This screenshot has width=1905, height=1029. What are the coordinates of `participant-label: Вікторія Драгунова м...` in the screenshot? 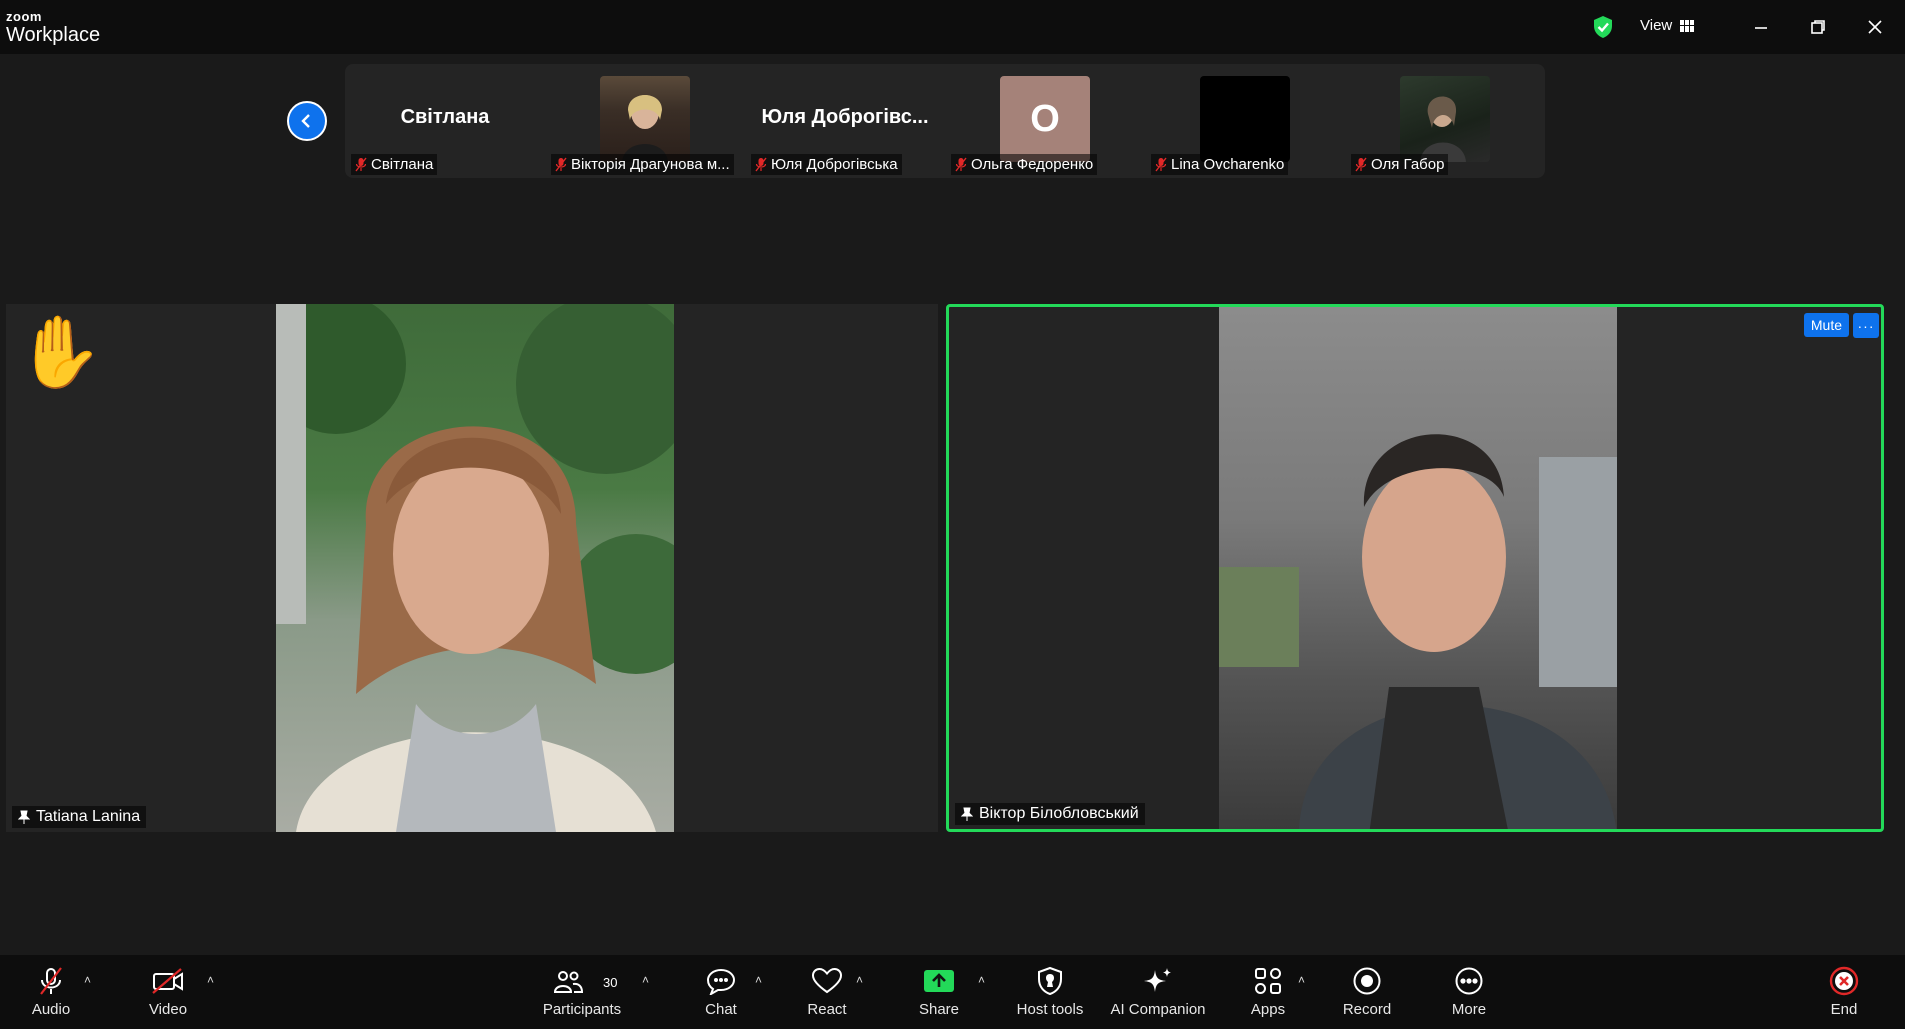 It's located at (642, 164).